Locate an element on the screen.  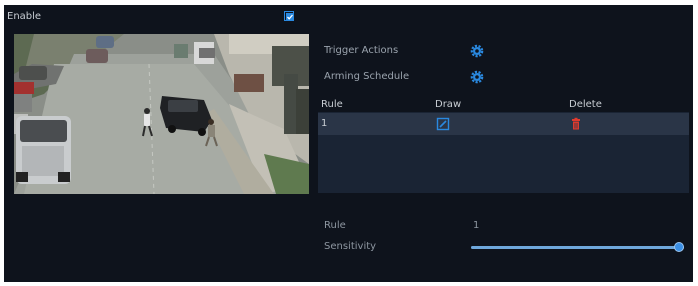
sensitivity-slider is located at coordinates (577, 247).